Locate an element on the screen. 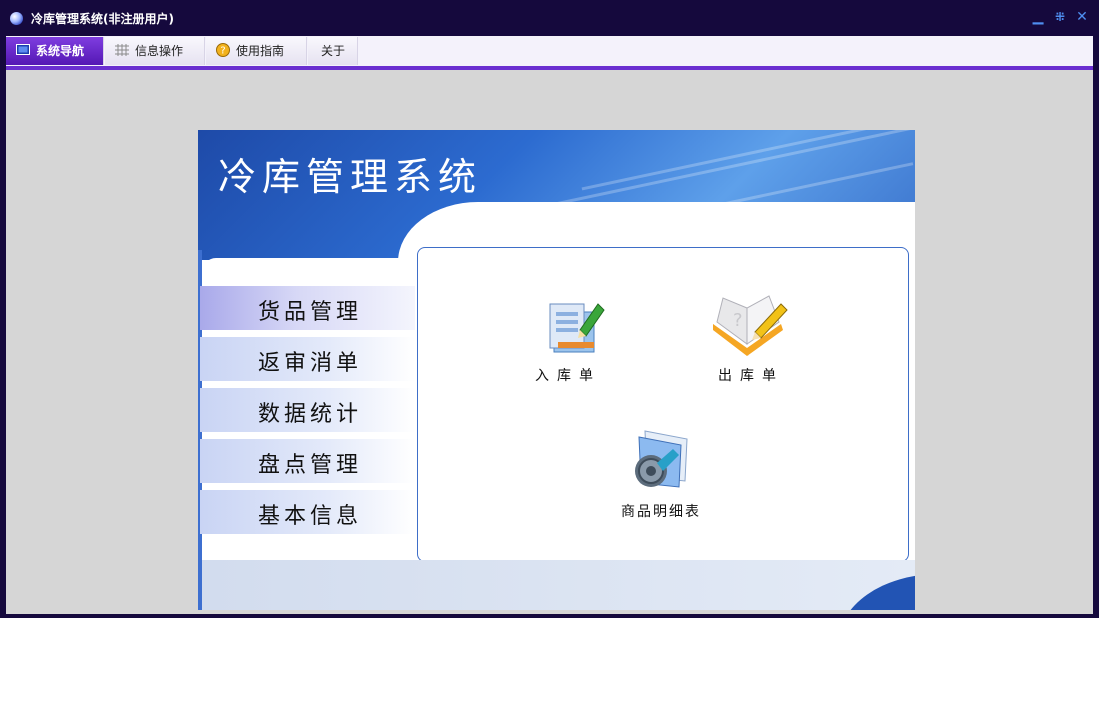  inbound-form-icon is located at coordinates (577, 328).